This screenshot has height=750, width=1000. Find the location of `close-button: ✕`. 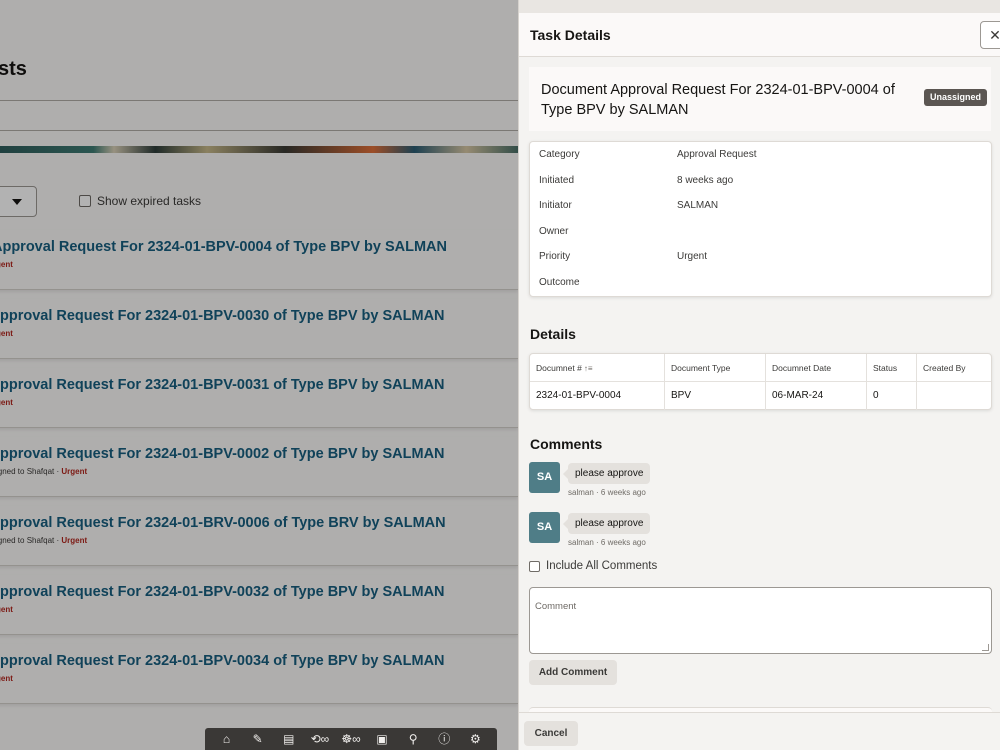

close-button: ✕ is located at coordinates (990, 35).